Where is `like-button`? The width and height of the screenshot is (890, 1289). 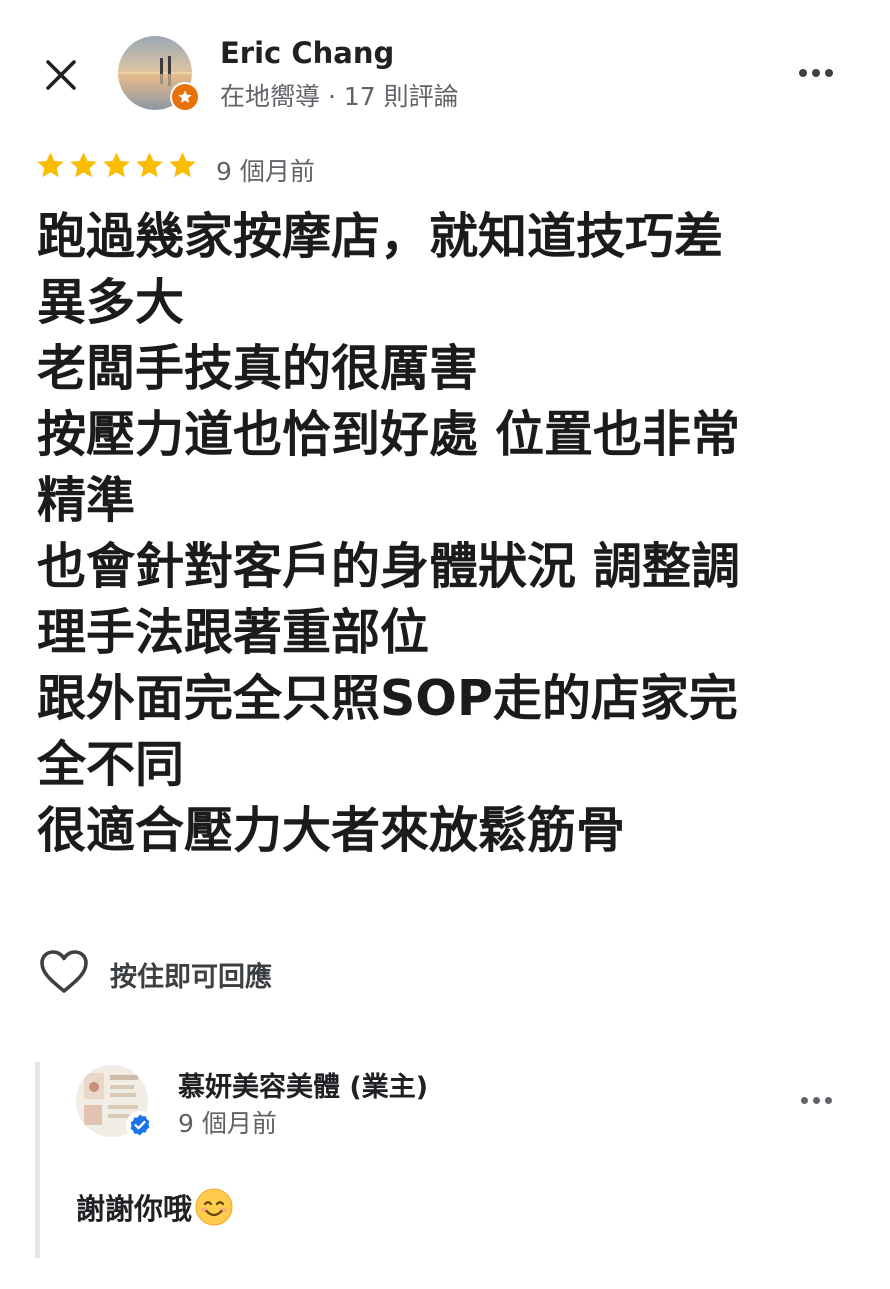 like-button is located at coordinates (64, 972).